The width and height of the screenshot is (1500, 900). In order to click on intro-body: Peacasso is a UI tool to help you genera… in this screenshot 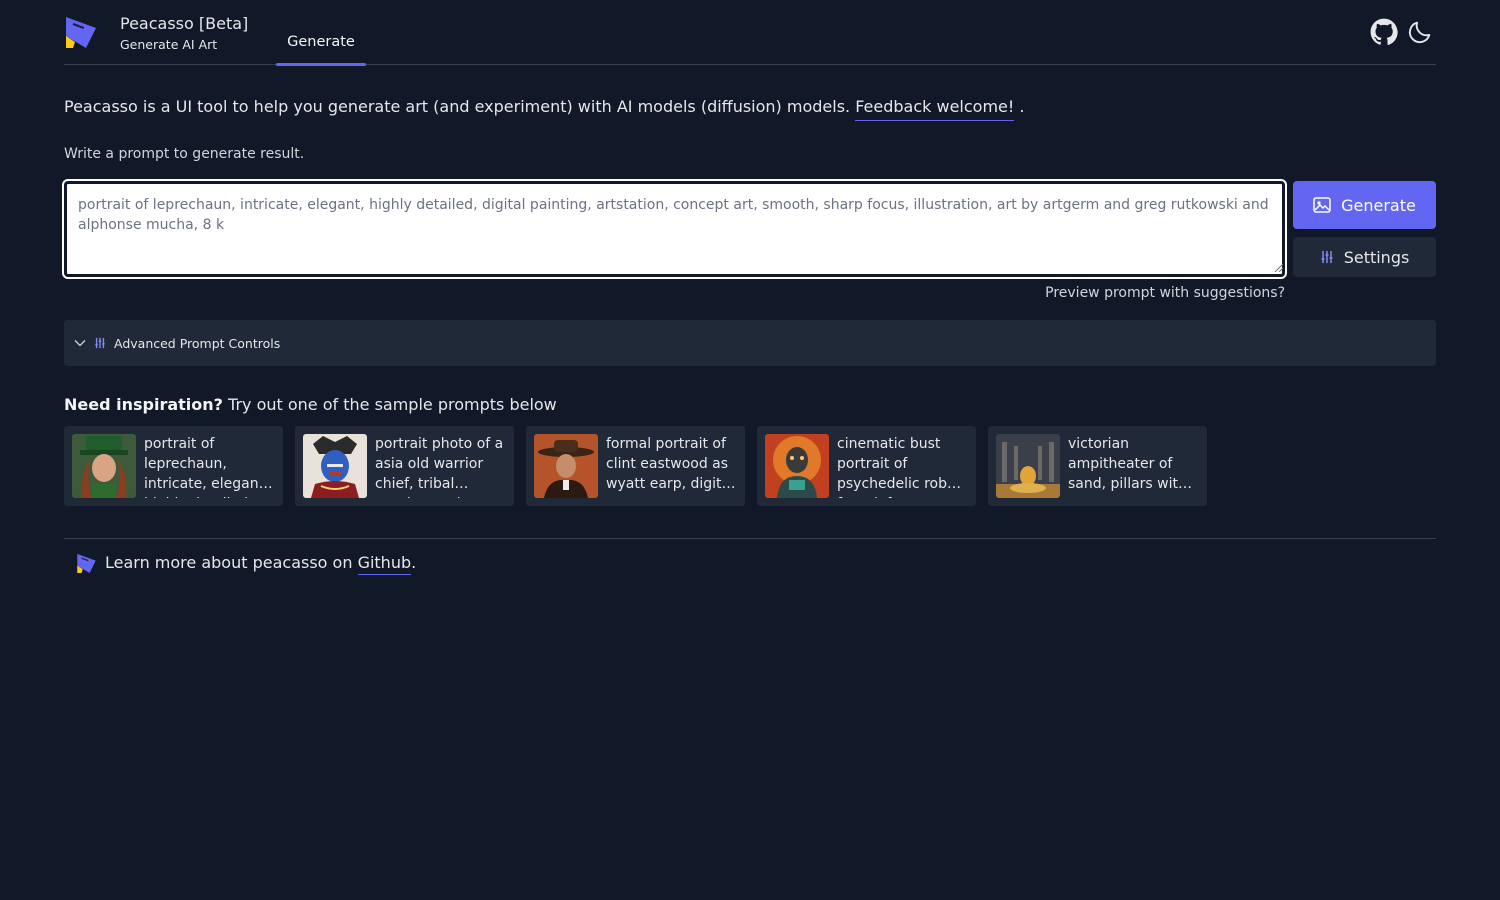, I will do `click(460, 106)`.